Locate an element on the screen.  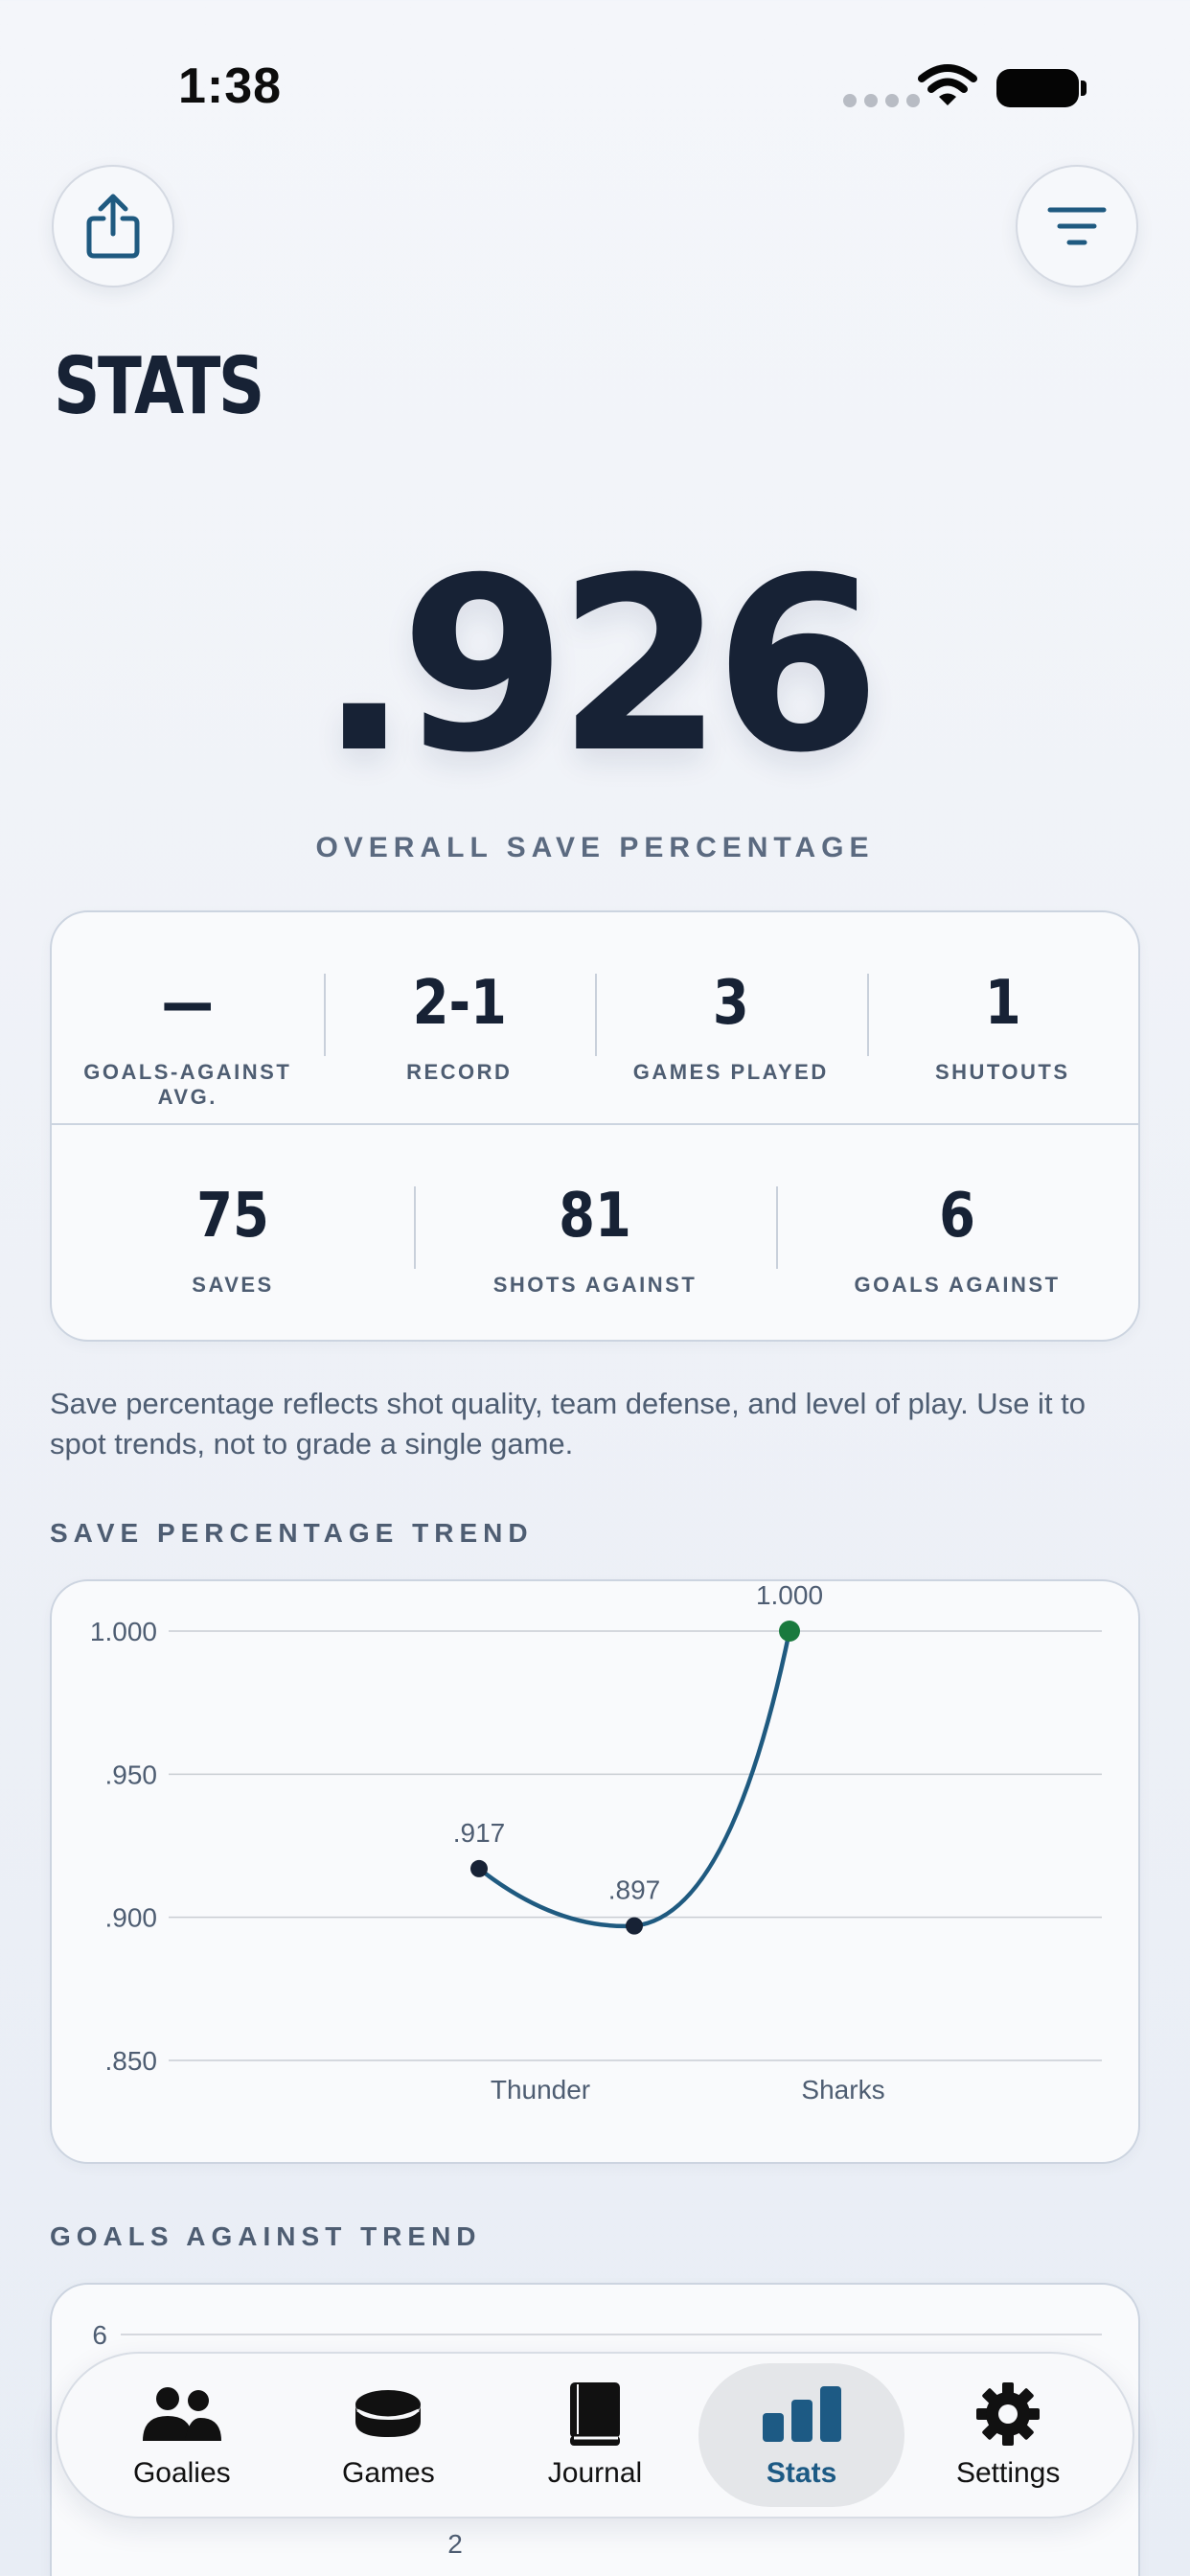
battery-icon is located at coordinates (1041, 88).